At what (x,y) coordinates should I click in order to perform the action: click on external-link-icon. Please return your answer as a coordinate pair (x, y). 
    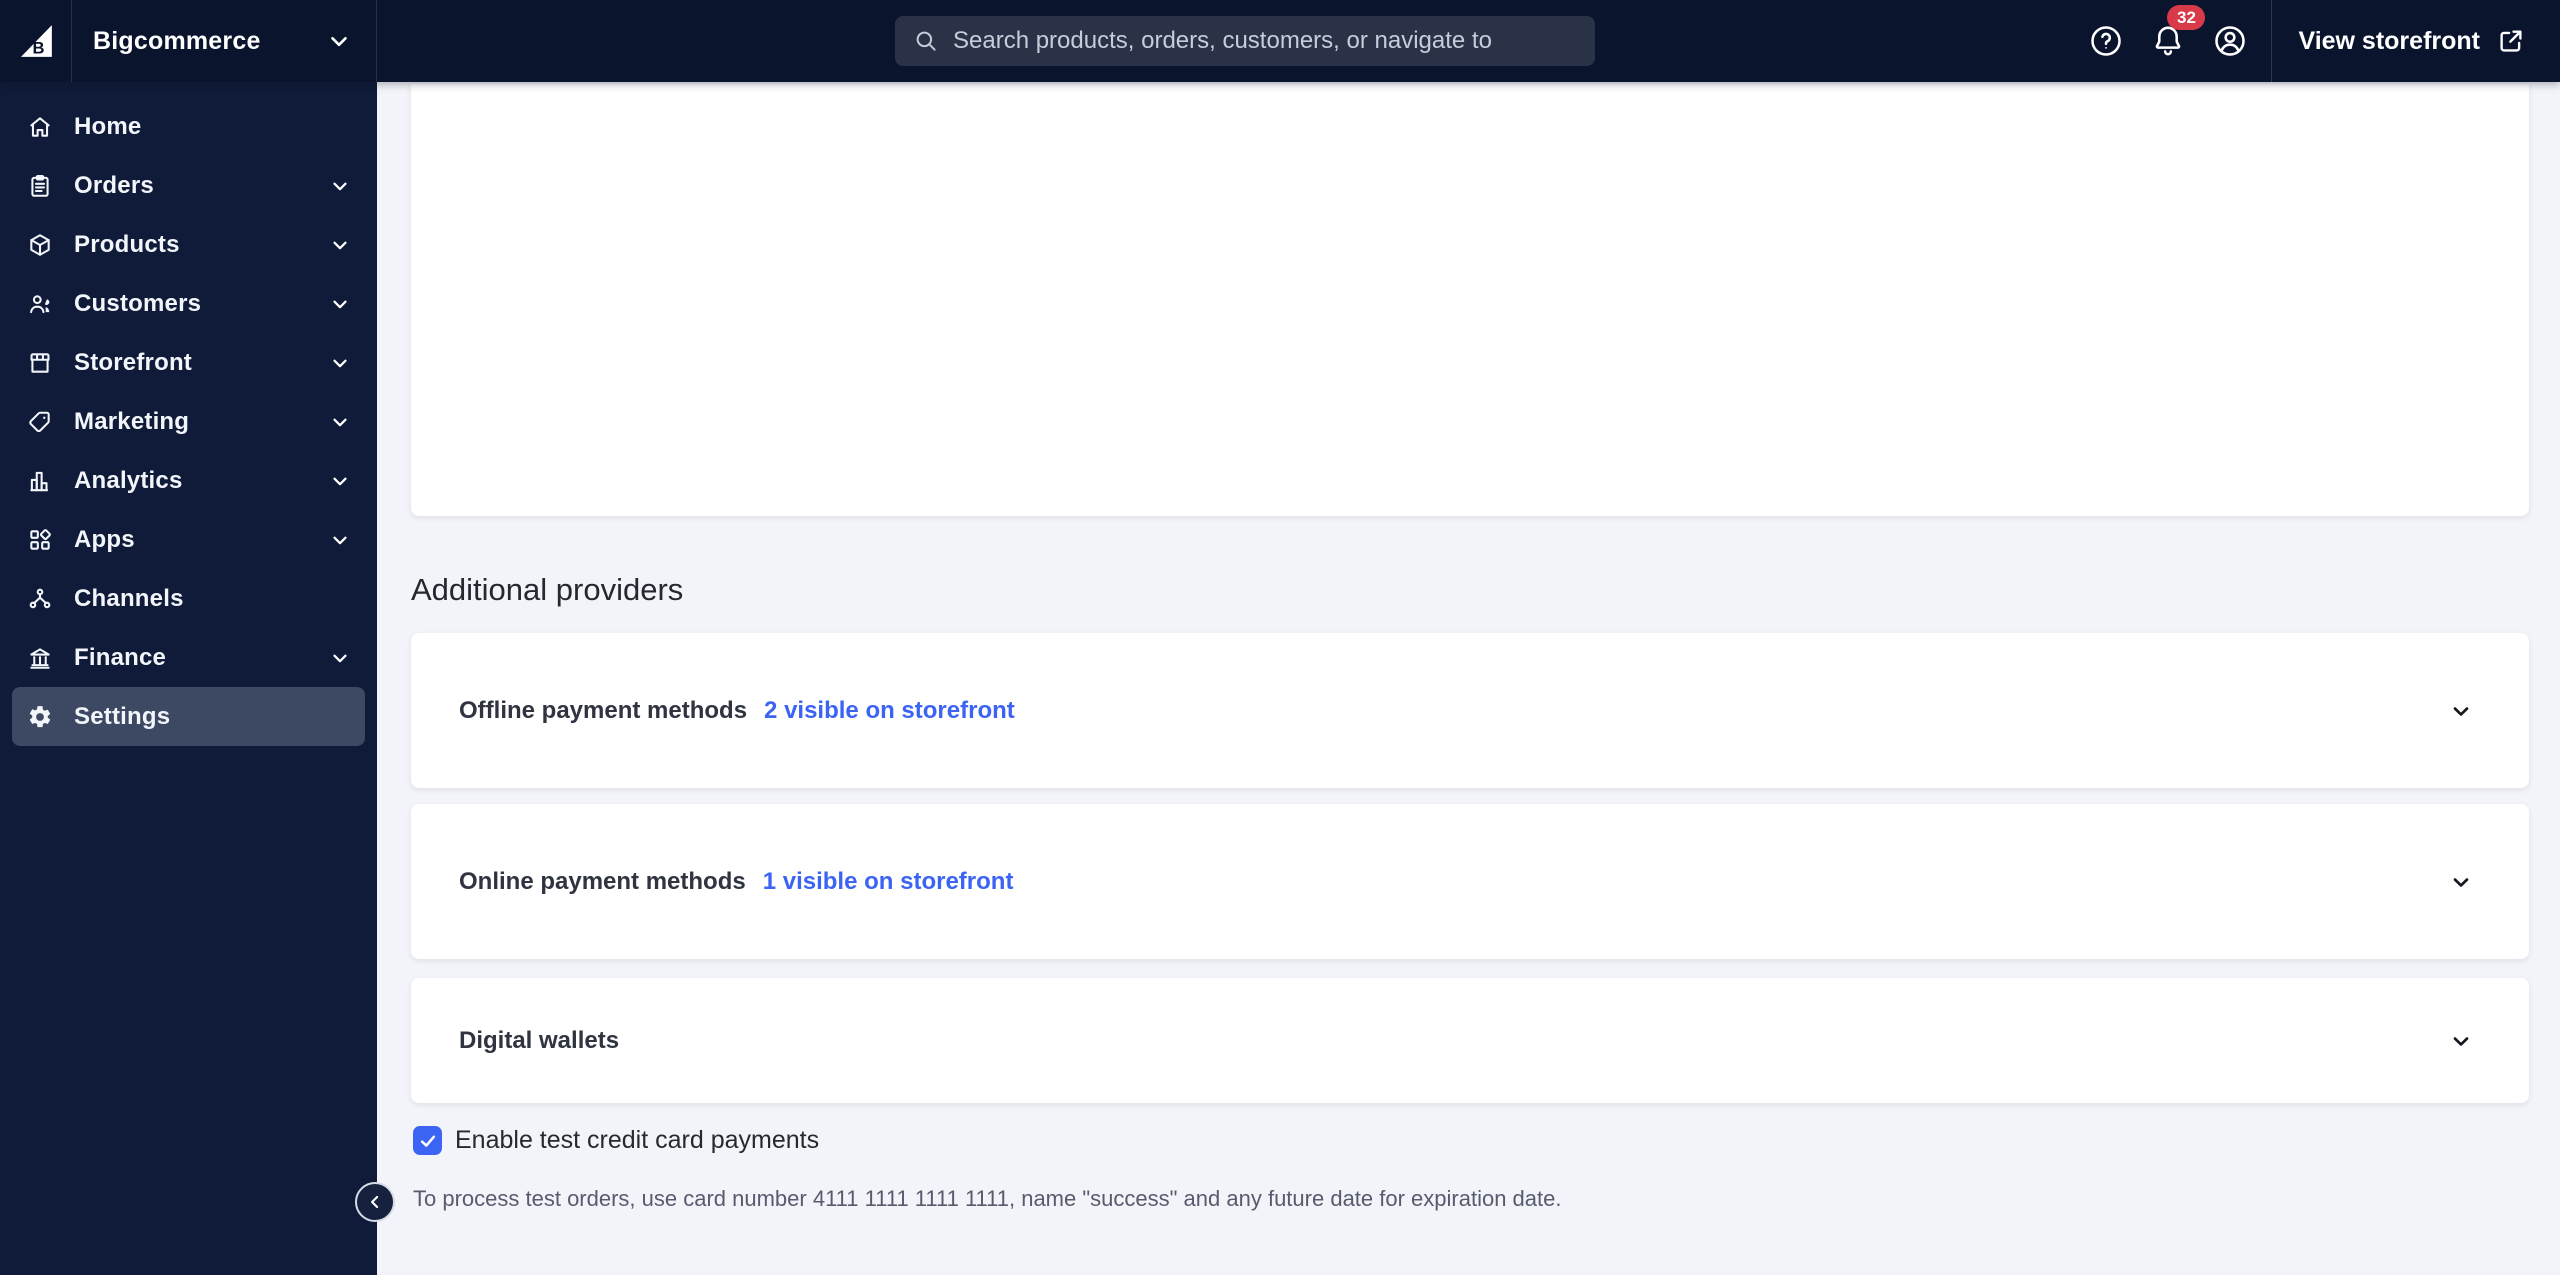
    Looking at the image, I should click on (2511, 41).